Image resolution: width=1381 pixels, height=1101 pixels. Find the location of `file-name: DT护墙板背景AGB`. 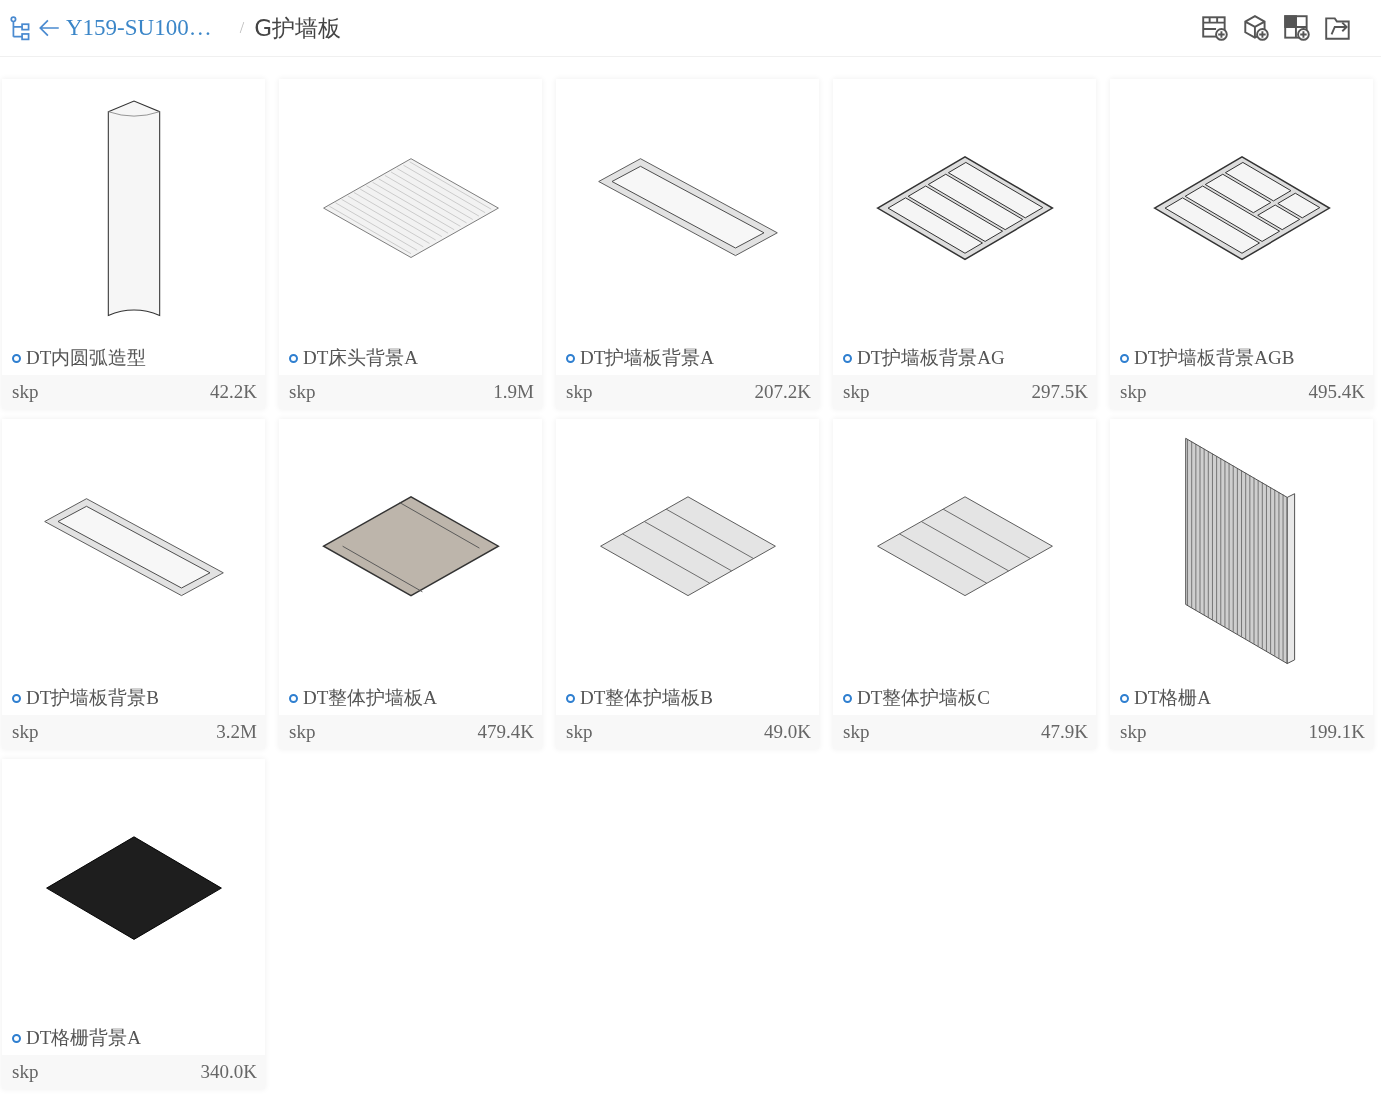

file-name: DT护墙板背景AGB is located at coordinates (1214, 358).